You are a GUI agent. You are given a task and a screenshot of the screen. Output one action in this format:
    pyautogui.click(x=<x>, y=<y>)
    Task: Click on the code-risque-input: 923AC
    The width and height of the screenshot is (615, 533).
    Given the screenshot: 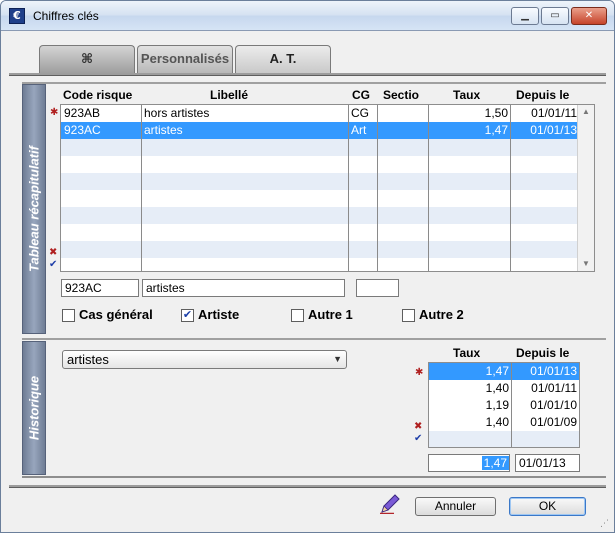 What is the action you would take?
    pyautogui.click(x=100, y=288)
    